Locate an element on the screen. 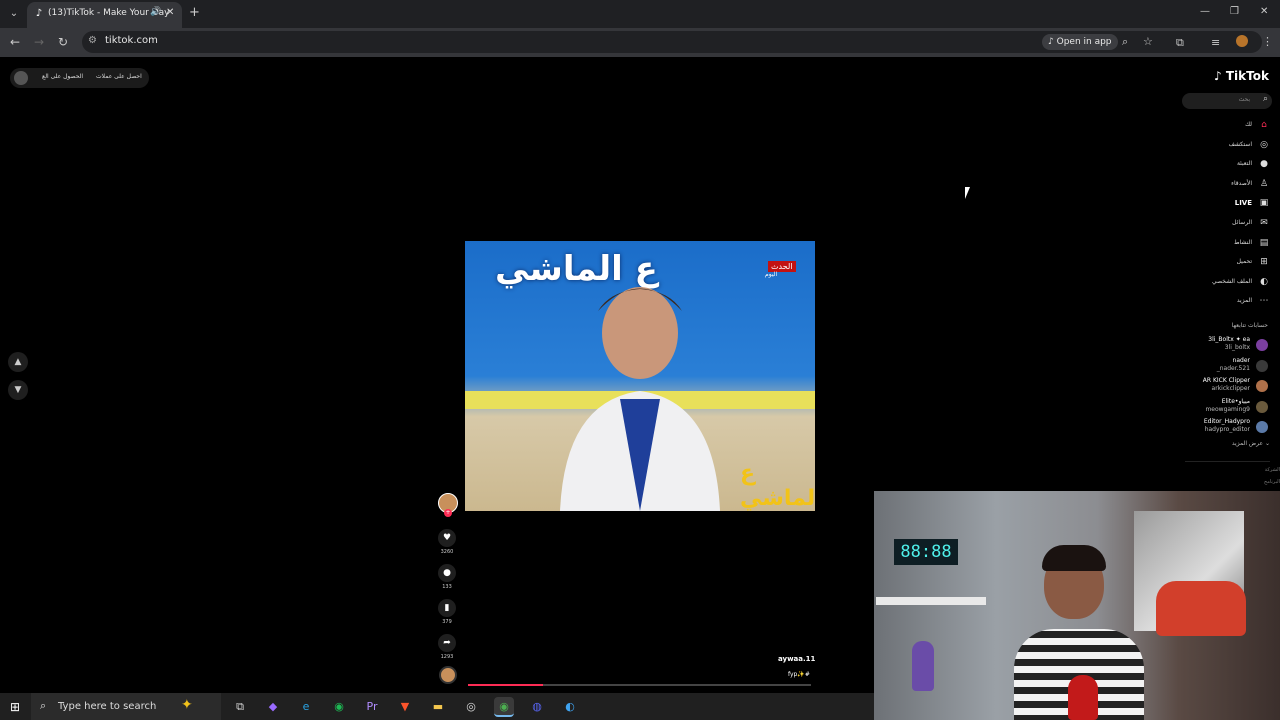  comment-icon: ● is located at coordinates (447, 573).